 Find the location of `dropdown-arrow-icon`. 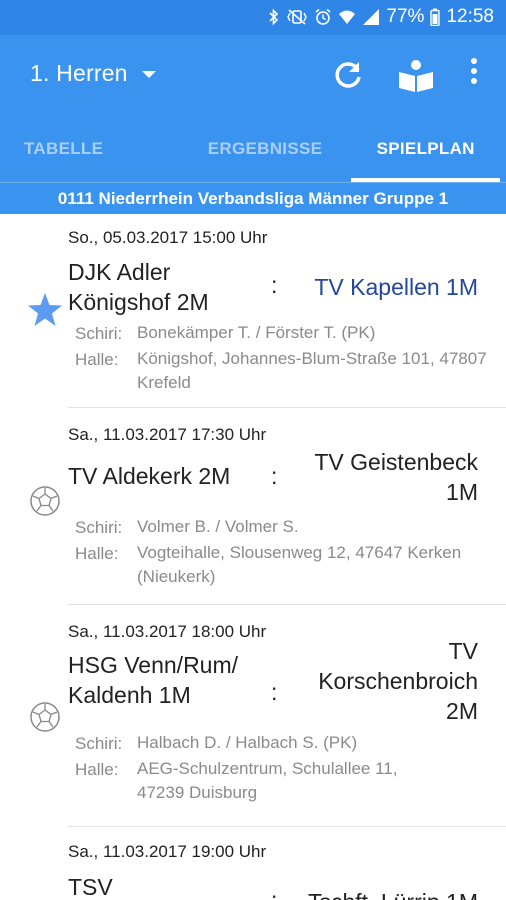

dropdown-arrow-icon is located at coordinates (148, 74).